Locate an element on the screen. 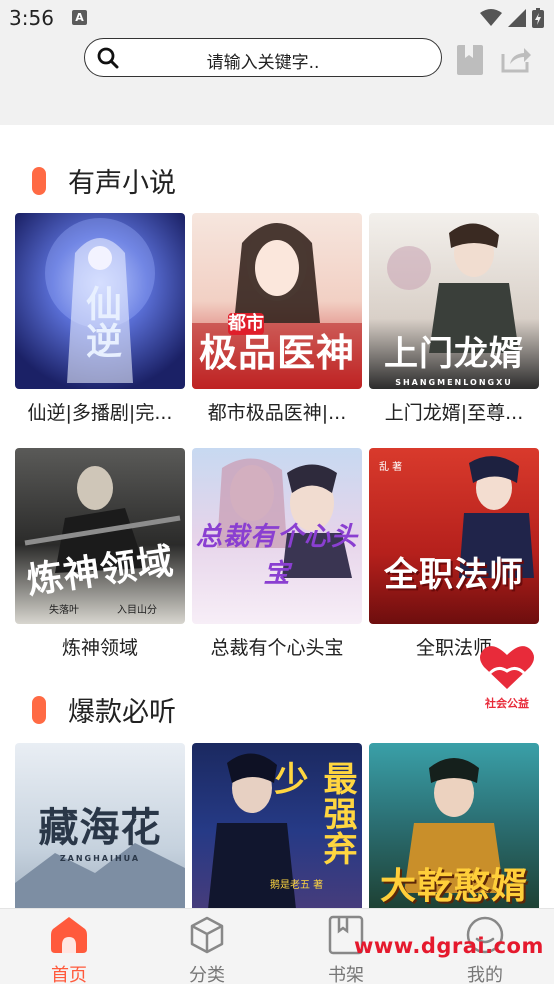 The image size is (554, 984). nav-label: 书架 is located at coordinates (346, 974).